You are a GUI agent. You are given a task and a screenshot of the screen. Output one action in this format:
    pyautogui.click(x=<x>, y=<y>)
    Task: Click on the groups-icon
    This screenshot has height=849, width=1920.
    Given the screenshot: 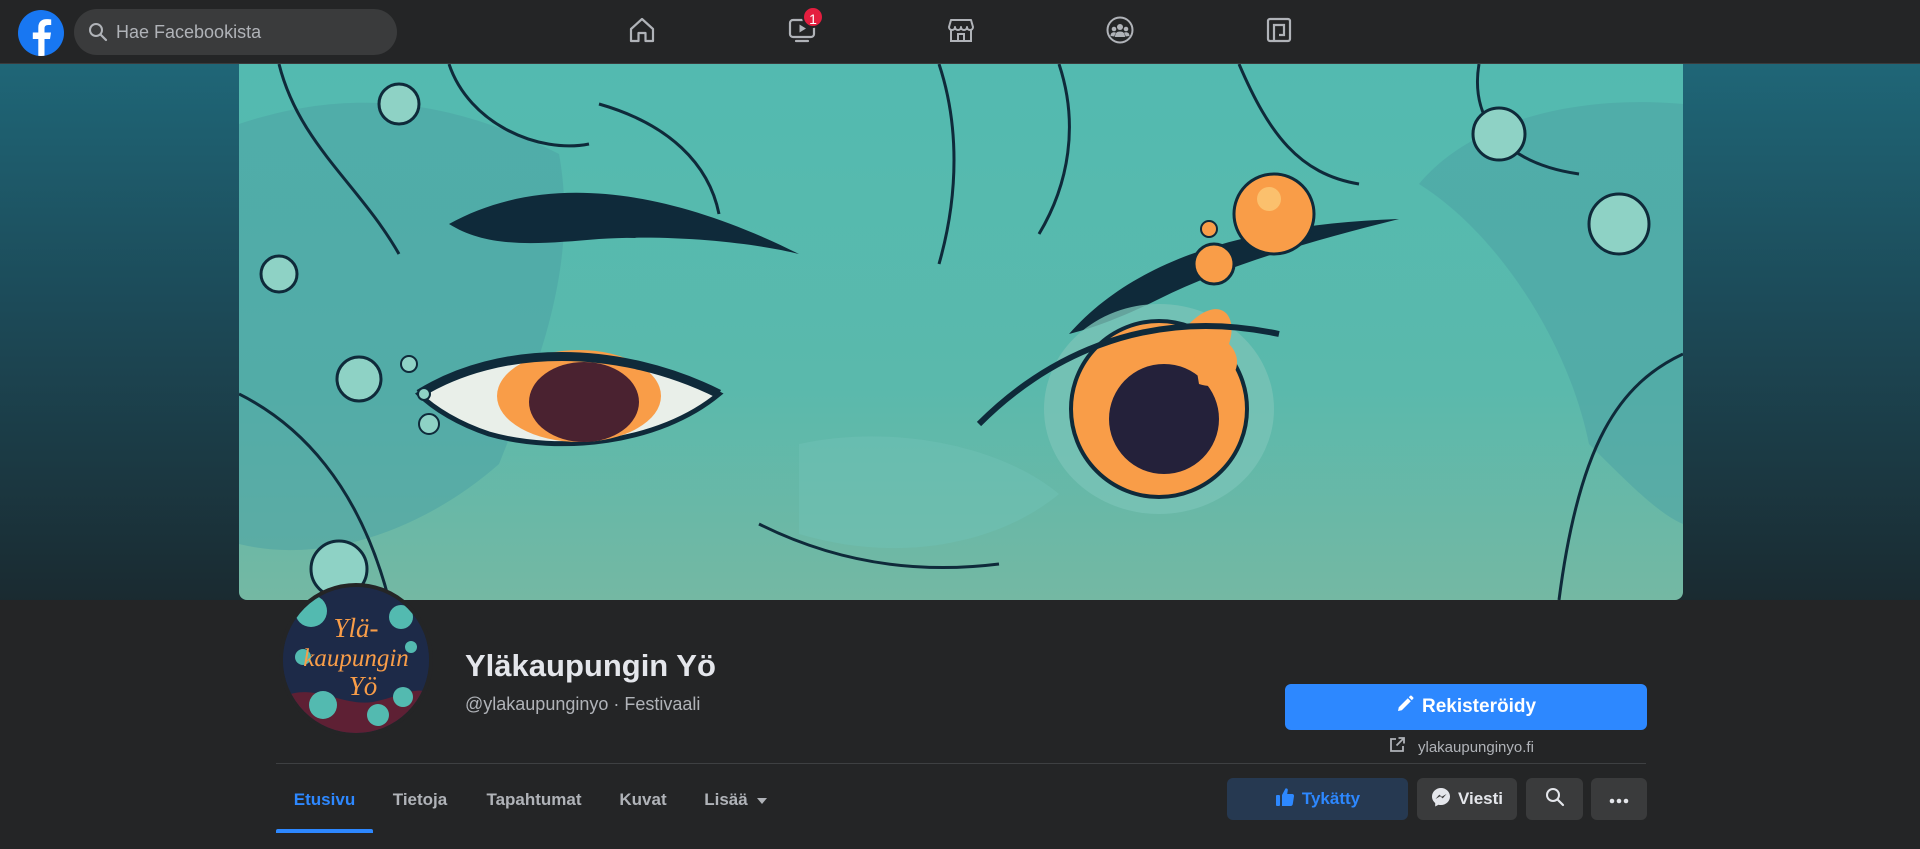 What is the action you would take?
    pyautogui.click(x=1120, y=32)
    